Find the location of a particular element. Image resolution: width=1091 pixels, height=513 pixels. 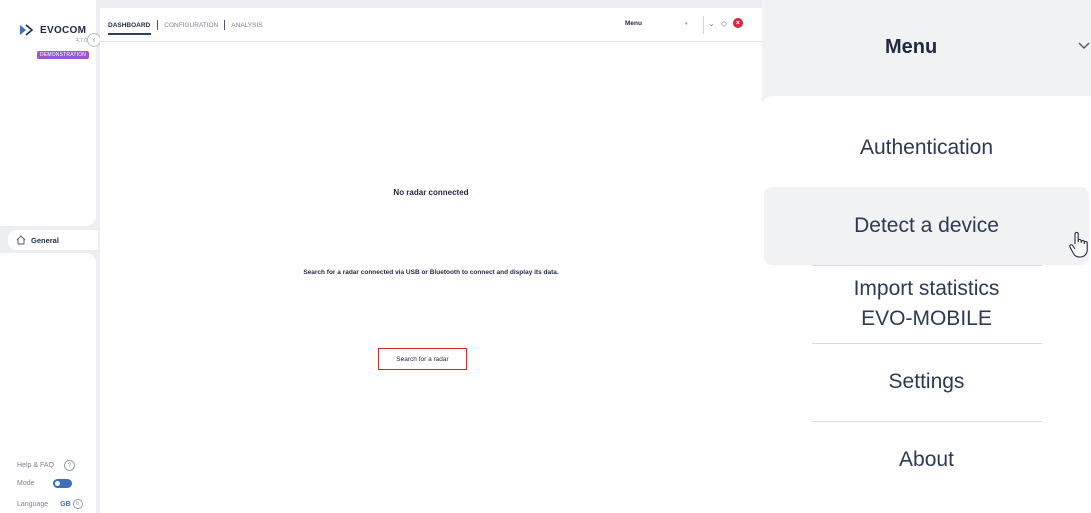

demo-badge: DEMONSTRATION is located at coordinates (63, 55).